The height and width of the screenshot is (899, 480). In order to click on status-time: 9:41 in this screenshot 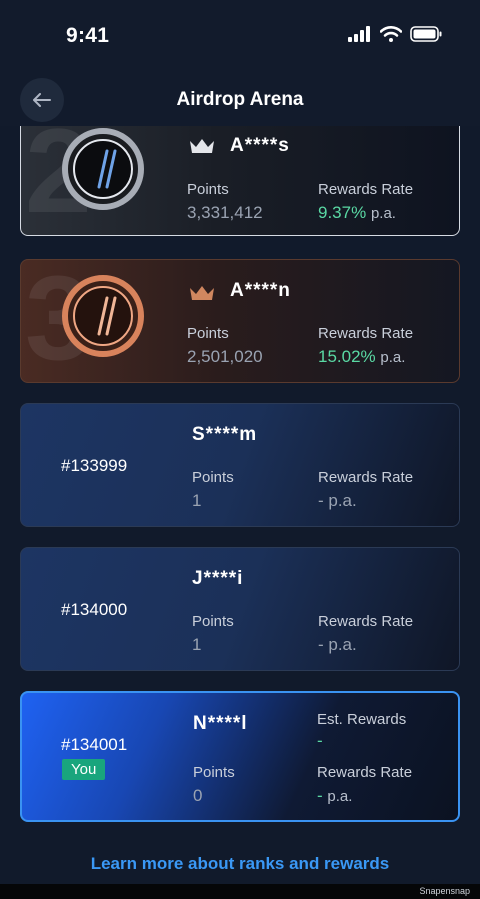, I will do `click(88, 35)`.